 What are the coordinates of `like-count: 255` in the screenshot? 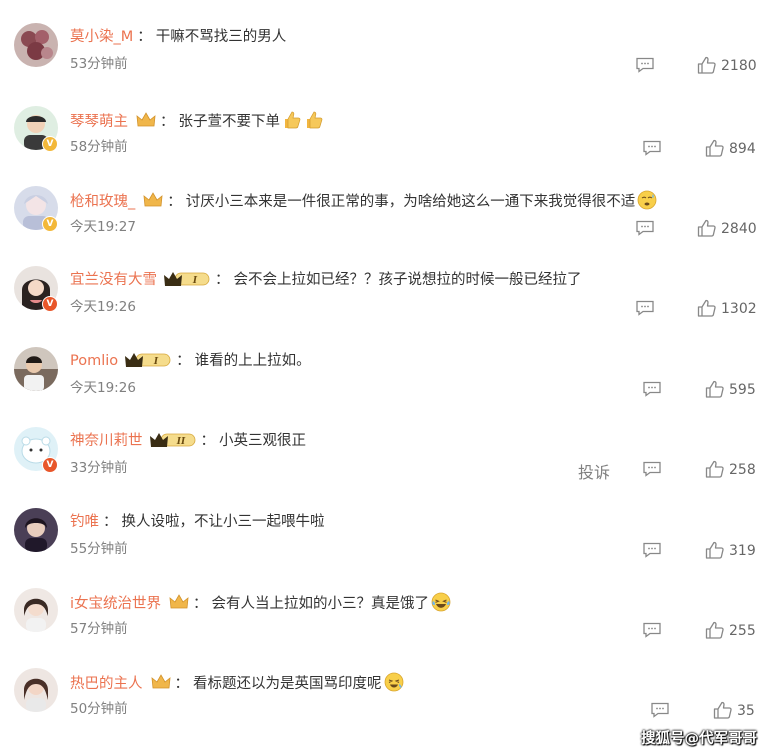 It's located at (742, 631).